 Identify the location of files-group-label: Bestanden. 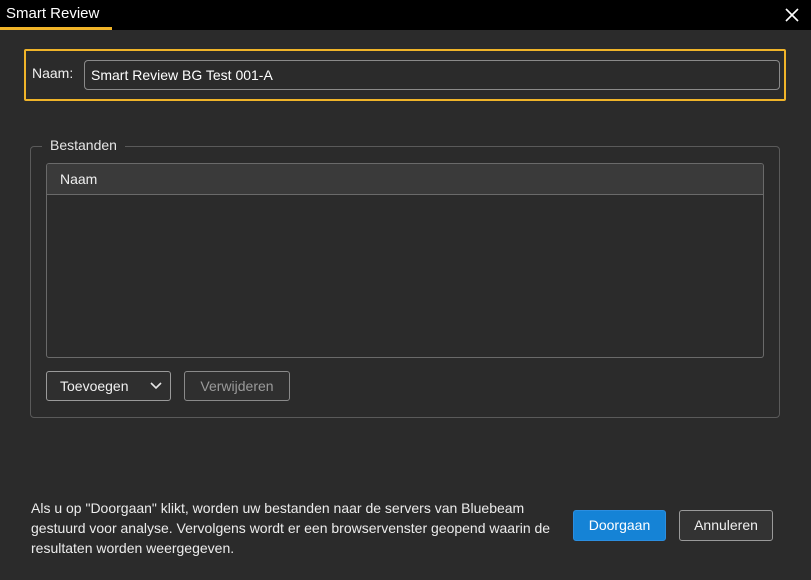
(83, 145).